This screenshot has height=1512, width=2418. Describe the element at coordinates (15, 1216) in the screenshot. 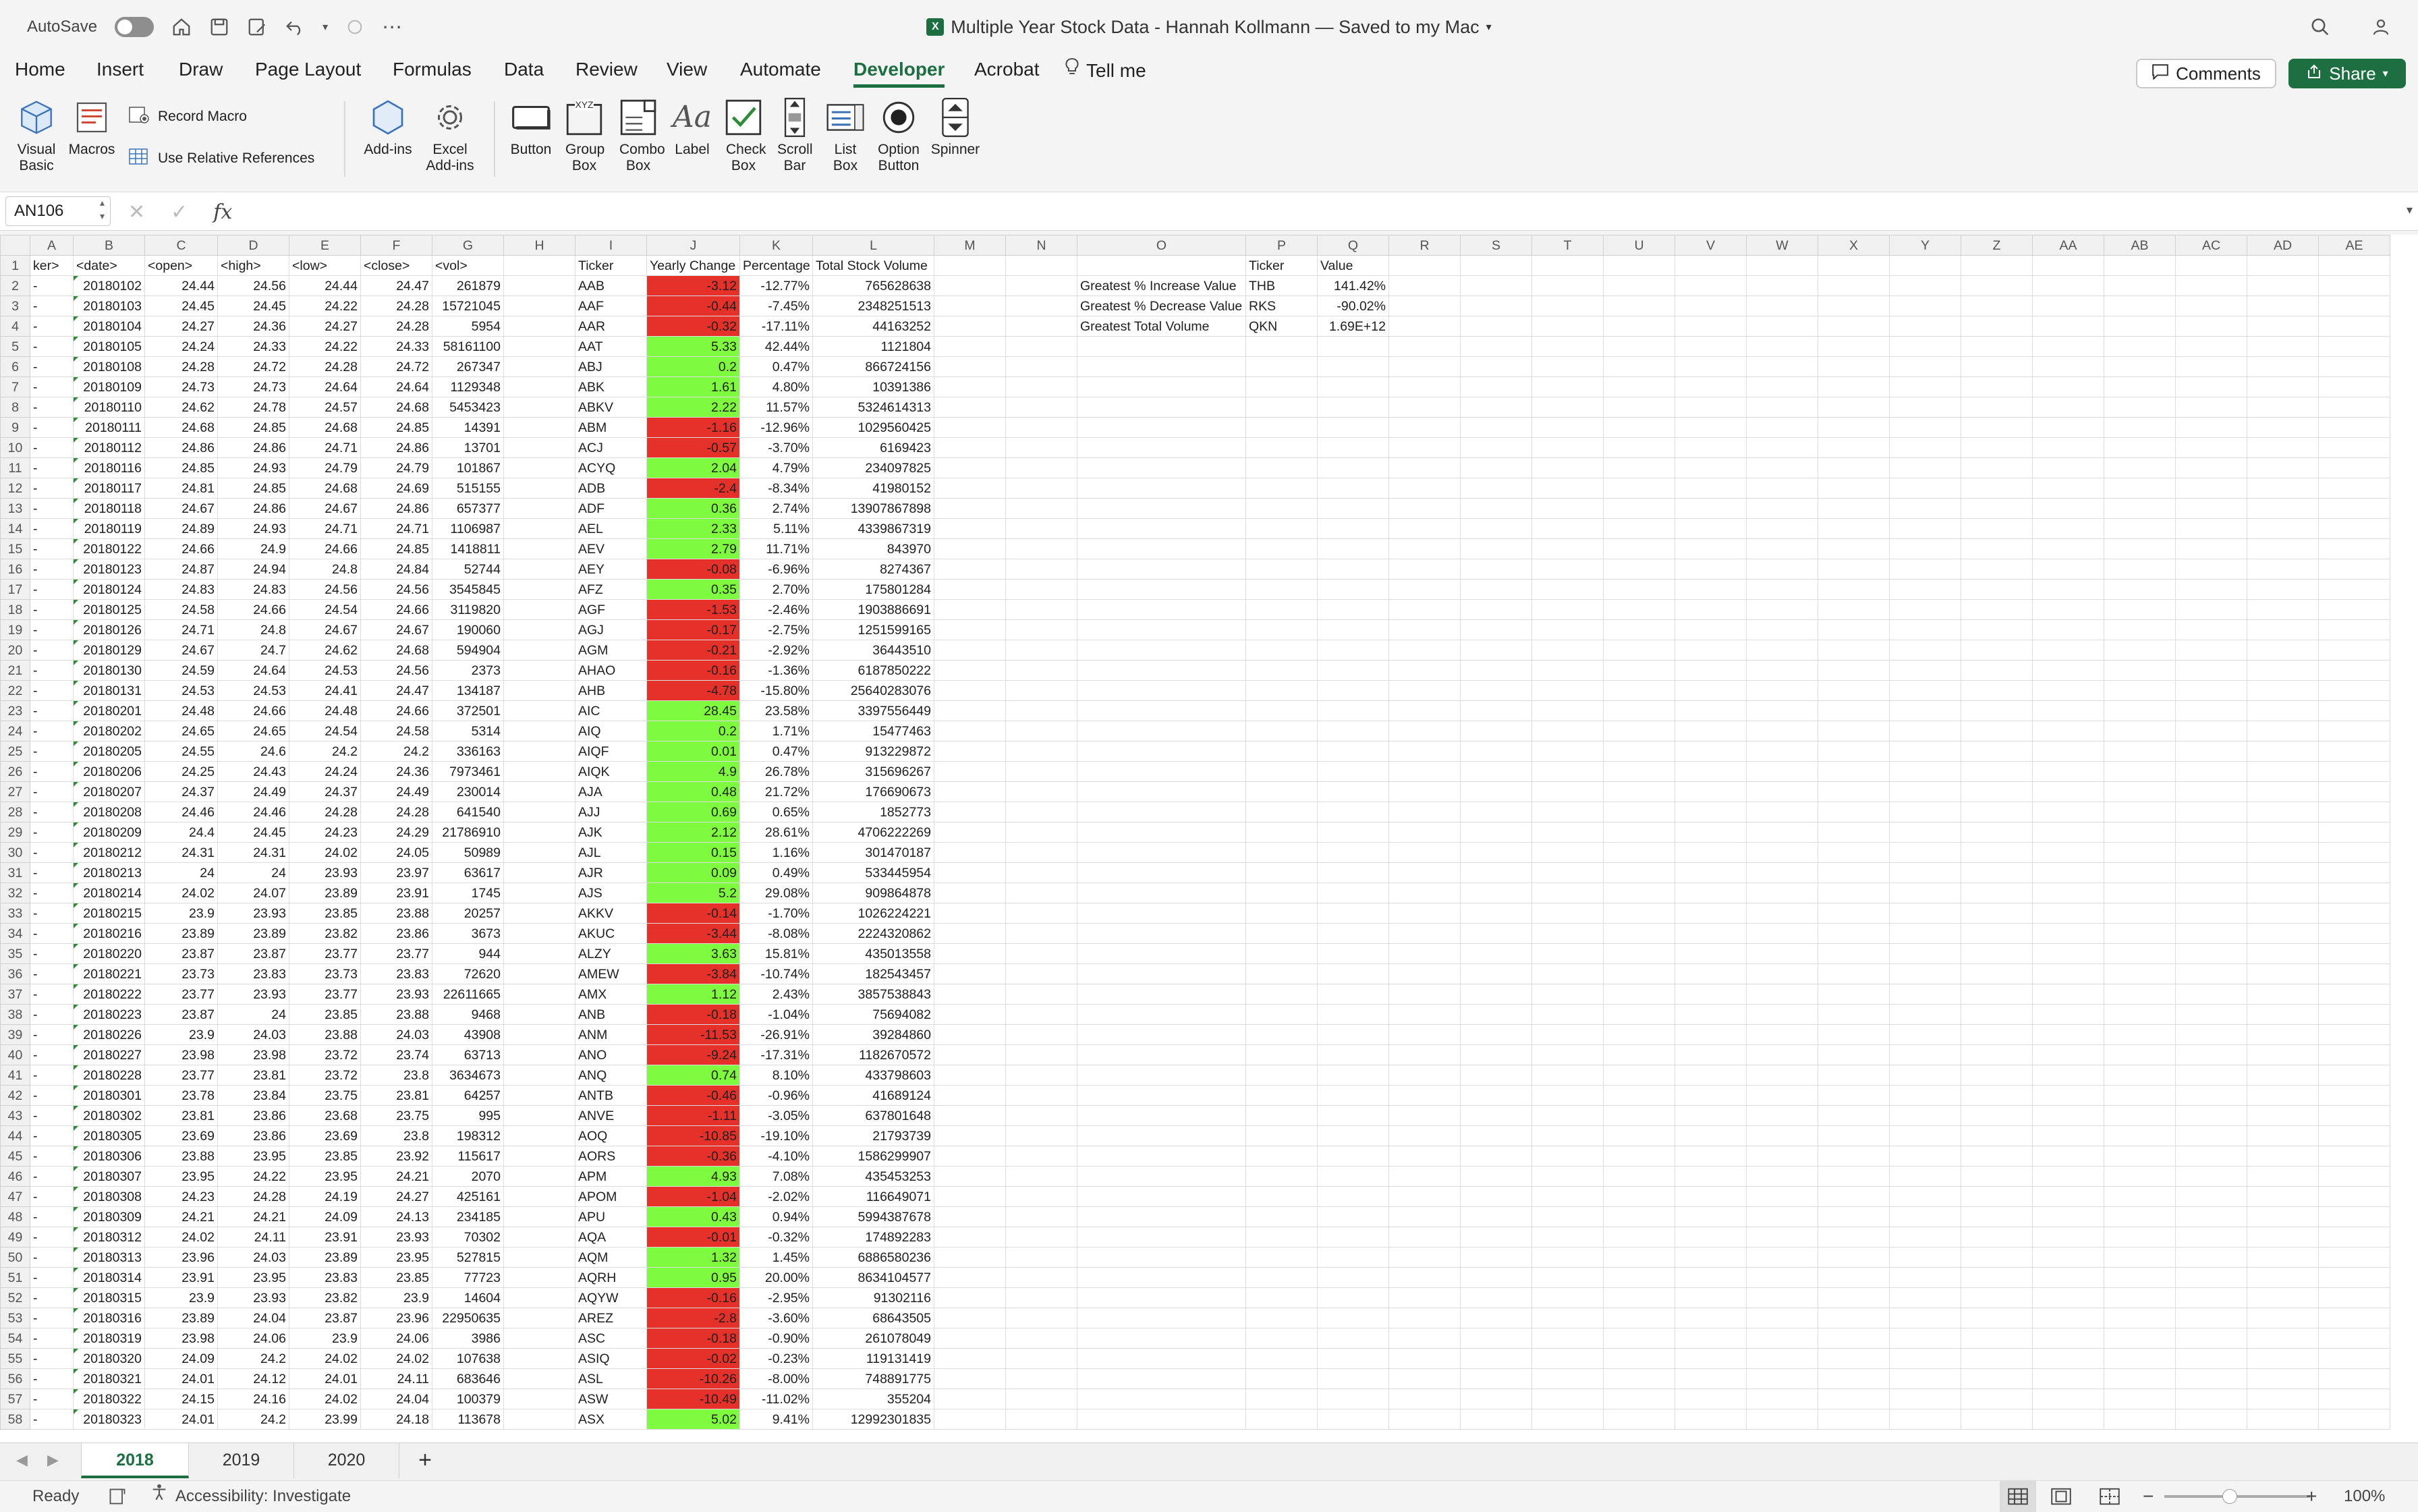

I see `row-header: 48` at that location.